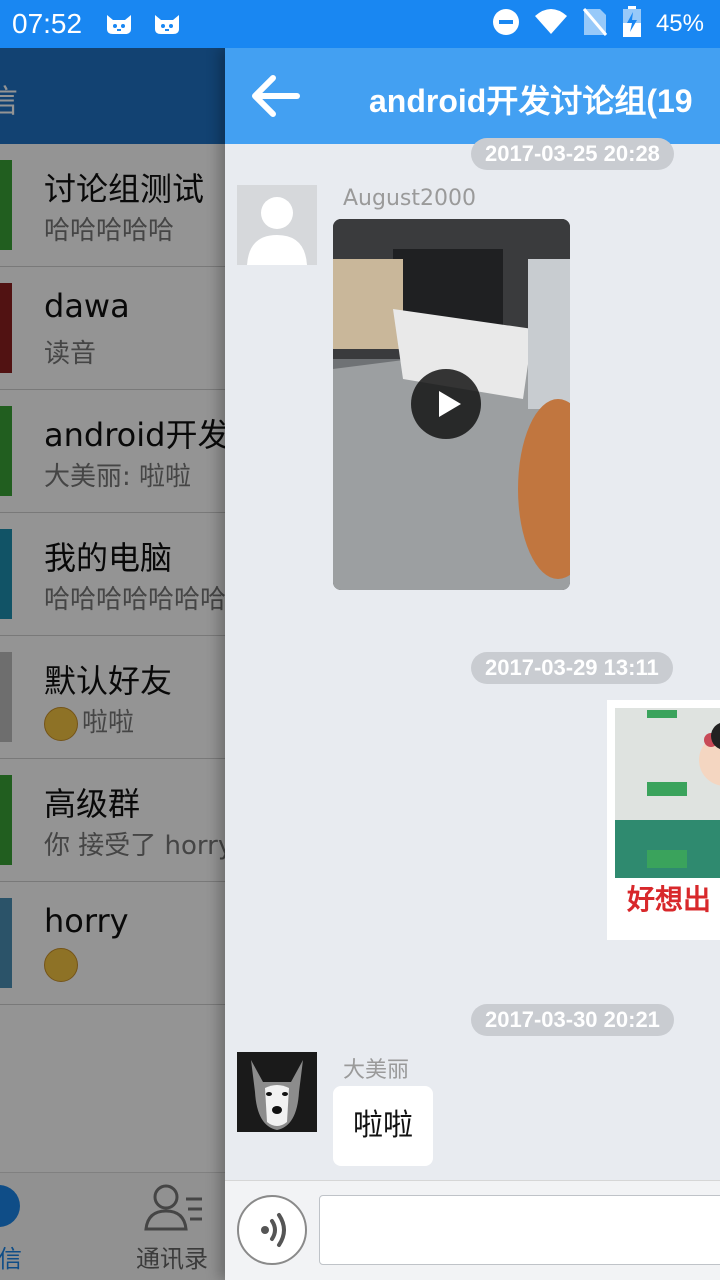  I want to click on message-input, so click(519, 1230).